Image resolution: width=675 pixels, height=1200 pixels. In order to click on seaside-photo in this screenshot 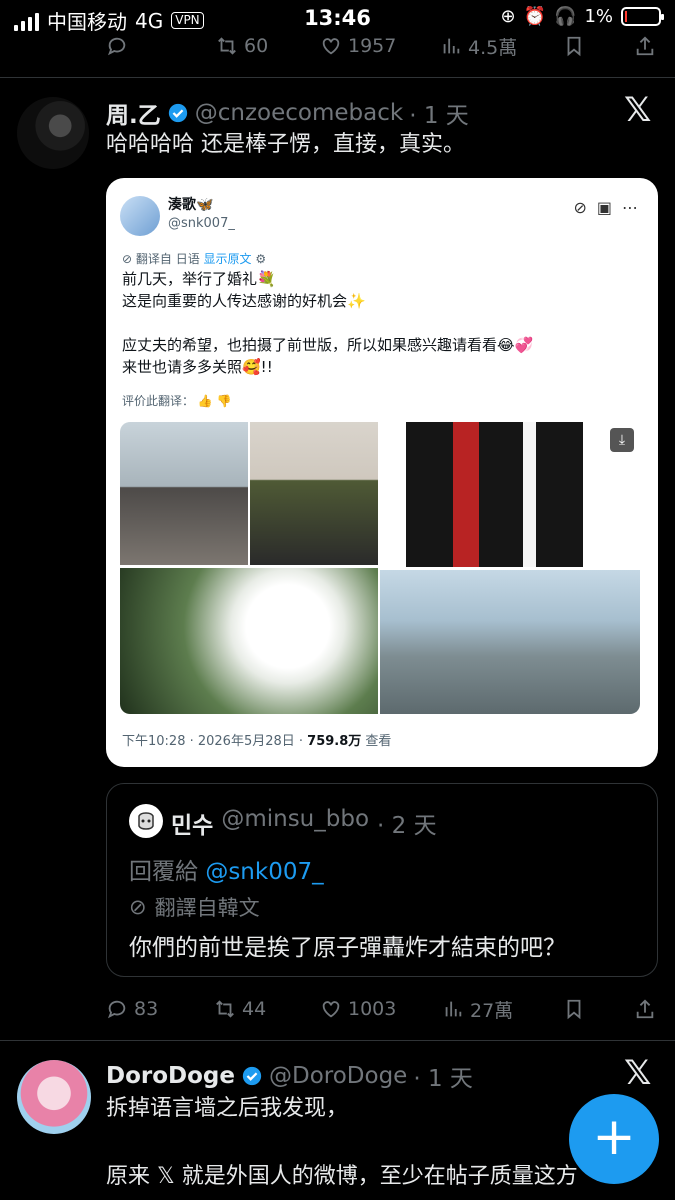, I will do `click(510, 642)`.